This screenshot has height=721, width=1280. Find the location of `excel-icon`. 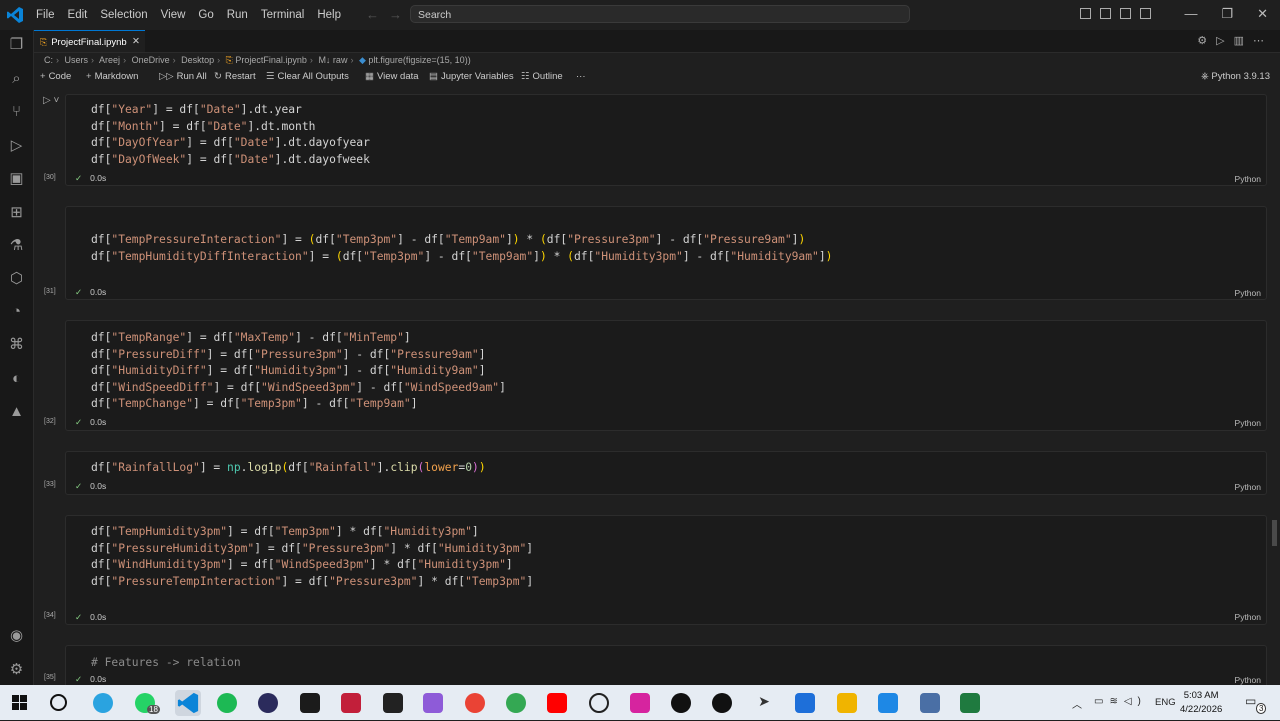

excel-icon is located at coordinates (970, 703).